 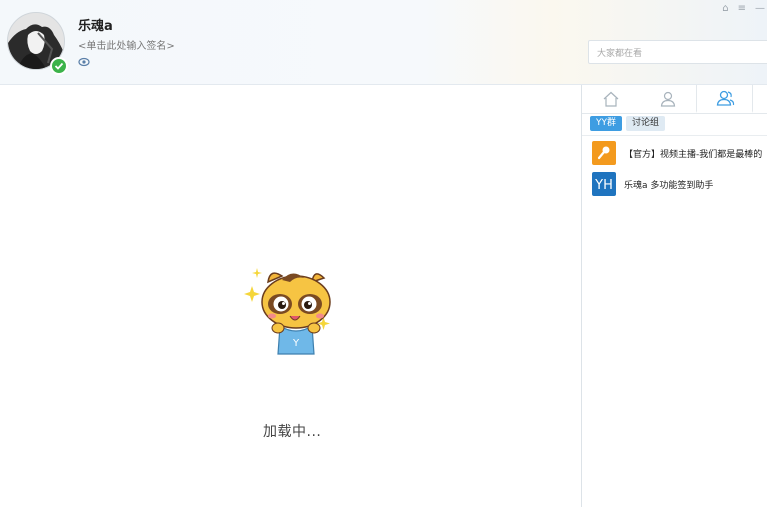 I want to click on menu-button: ≡, so click(x=742, y=9).